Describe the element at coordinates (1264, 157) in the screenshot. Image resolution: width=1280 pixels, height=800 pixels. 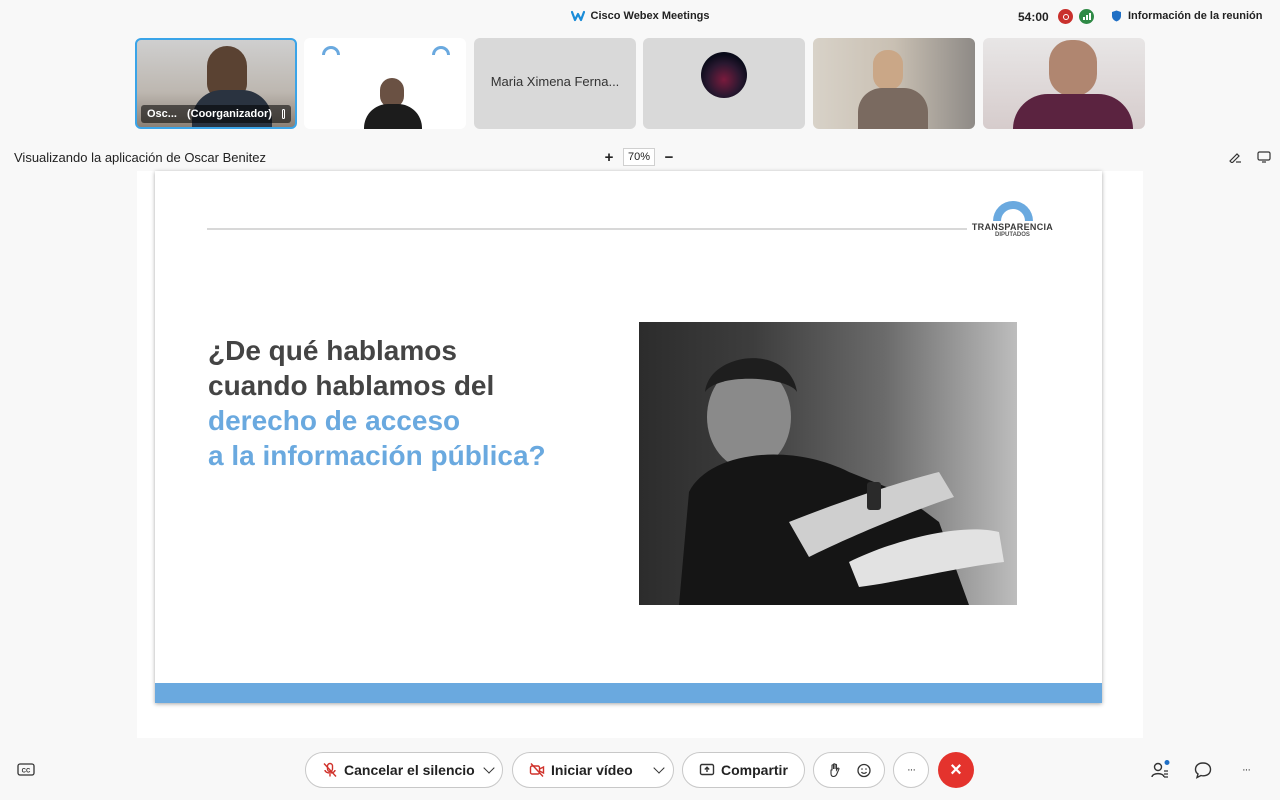
I see `popout-icon` at that location.